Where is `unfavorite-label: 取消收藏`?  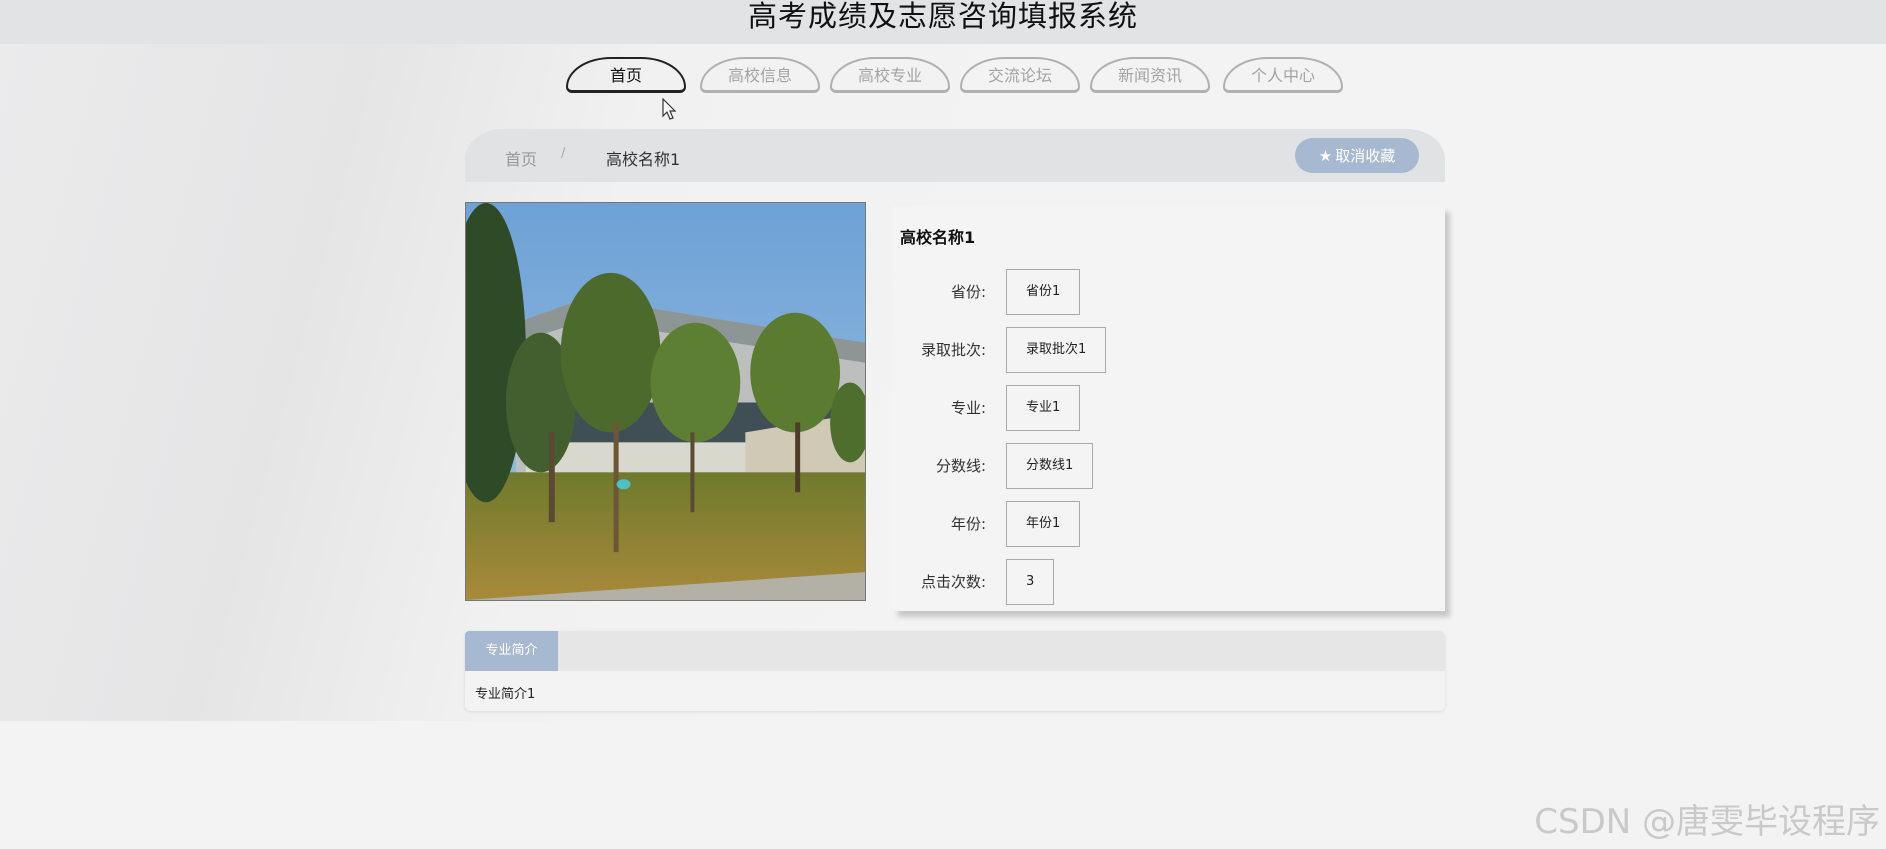
unfavorite-label: 取消收藏 is located at coordinates (1365, 156).